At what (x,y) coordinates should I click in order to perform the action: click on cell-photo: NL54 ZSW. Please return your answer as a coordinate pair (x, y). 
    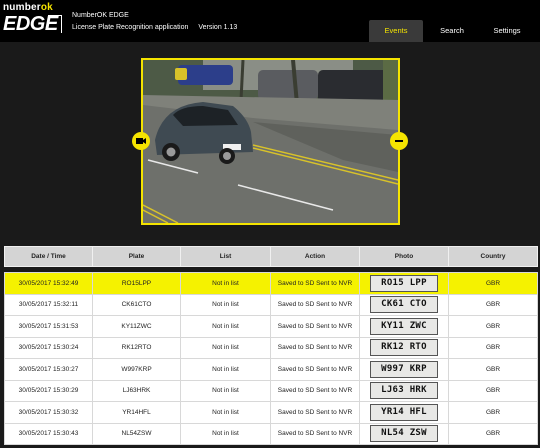
    Looking at the image, I should click on (404, 433).